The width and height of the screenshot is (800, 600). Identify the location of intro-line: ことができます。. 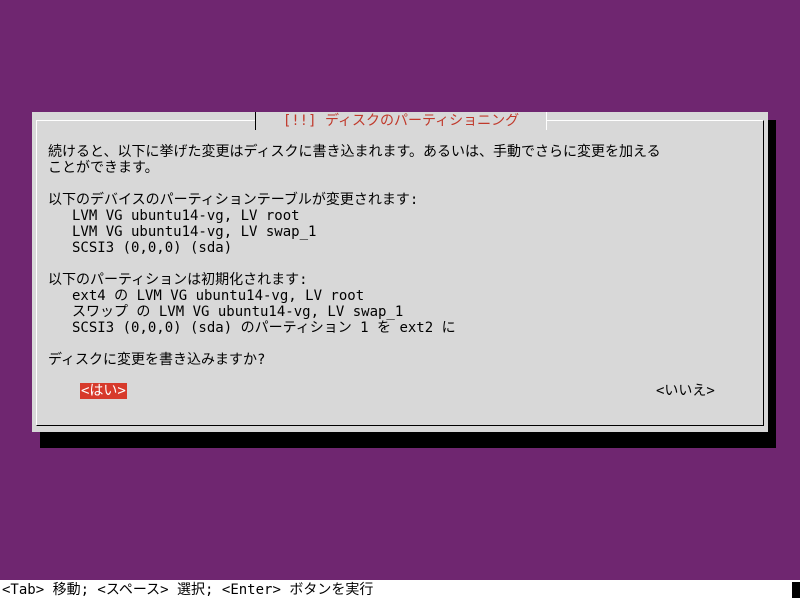
(103, 168).